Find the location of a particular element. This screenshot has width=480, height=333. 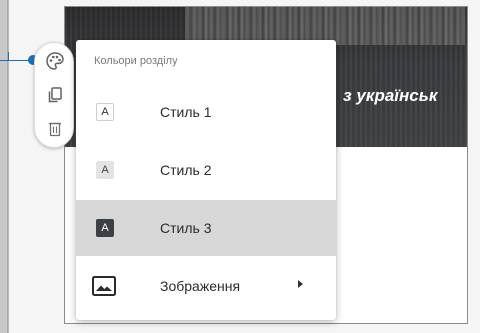

menu-item-label: Стиль 3 is located at coordinates (186, 228).